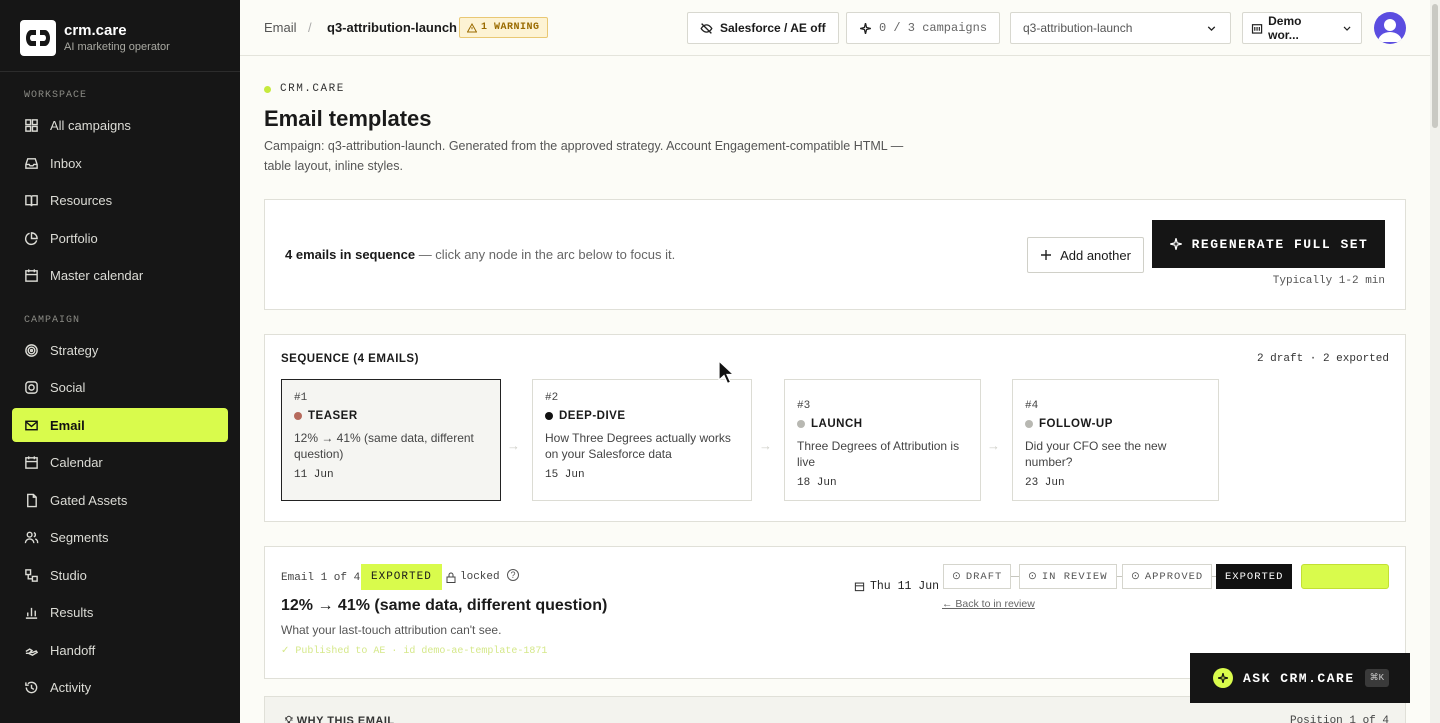 This screenshot has height=723, width=1440. I want to click on sidebar-item-portfolio: Portfolio, so click(120, 238).